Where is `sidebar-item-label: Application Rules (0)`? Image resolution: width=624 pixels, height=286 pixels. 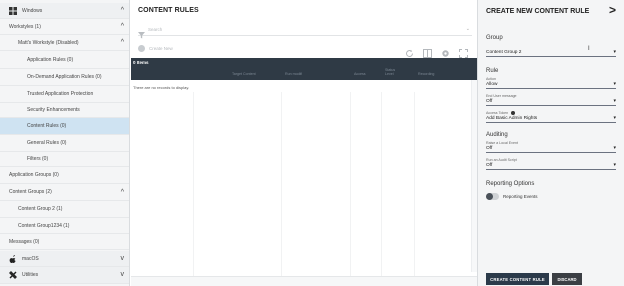 sidebar-item-label: Application Rules (0) is located at coordinates (50, 60).